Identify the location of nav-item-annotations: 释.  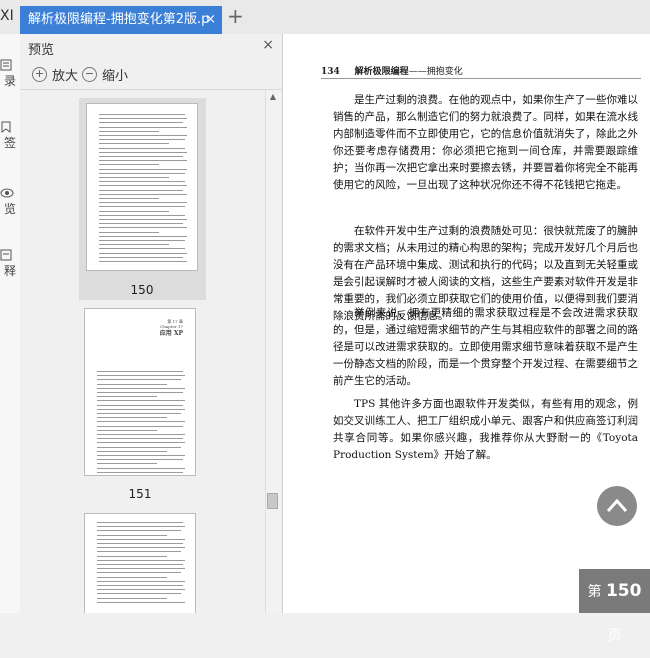
(10, 263).